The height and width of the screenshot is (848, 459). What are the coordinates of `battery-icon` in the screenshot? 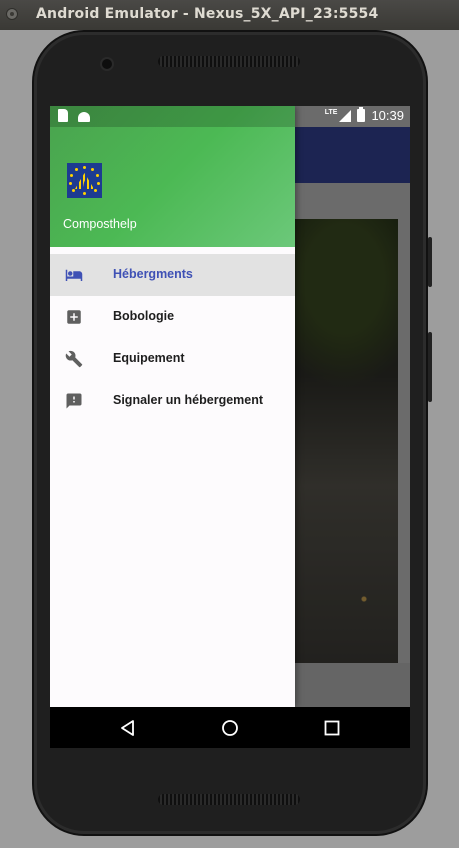 It's located at (361, 114).